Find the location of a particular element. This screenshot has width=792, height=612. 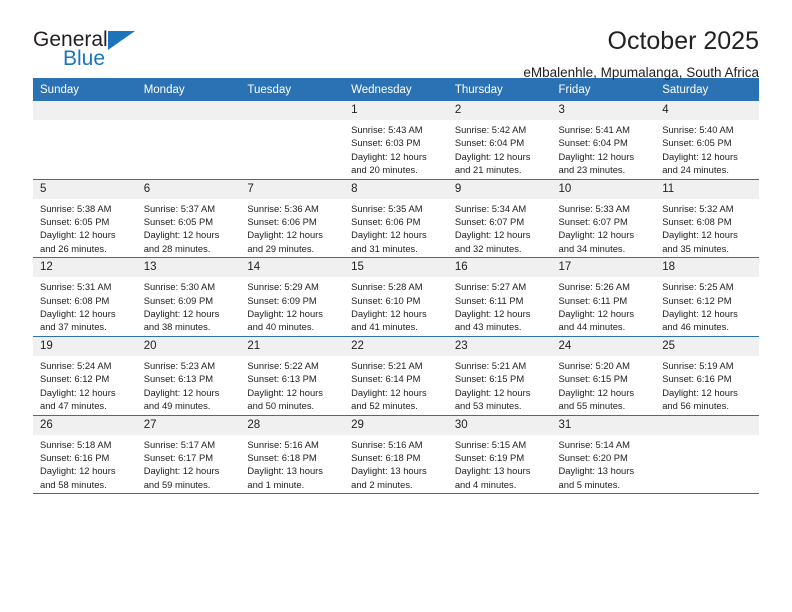

day-info-line: Sunset: 6:14 PM is located at coordinates (386, 379).